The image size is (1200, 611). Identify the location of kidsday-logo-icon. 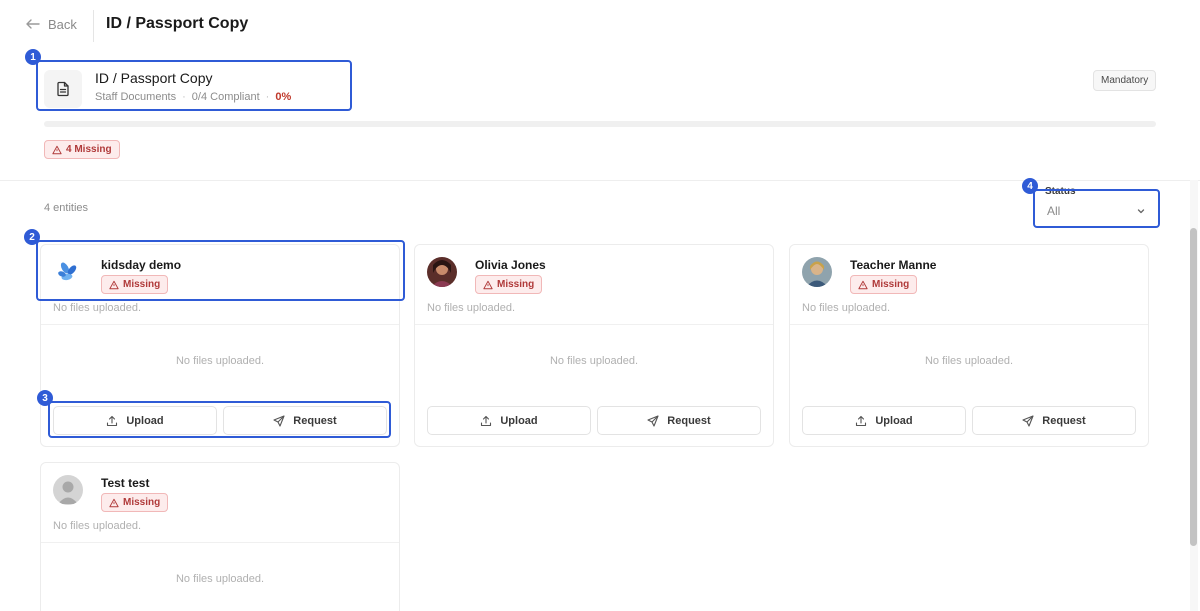
(68, 272).